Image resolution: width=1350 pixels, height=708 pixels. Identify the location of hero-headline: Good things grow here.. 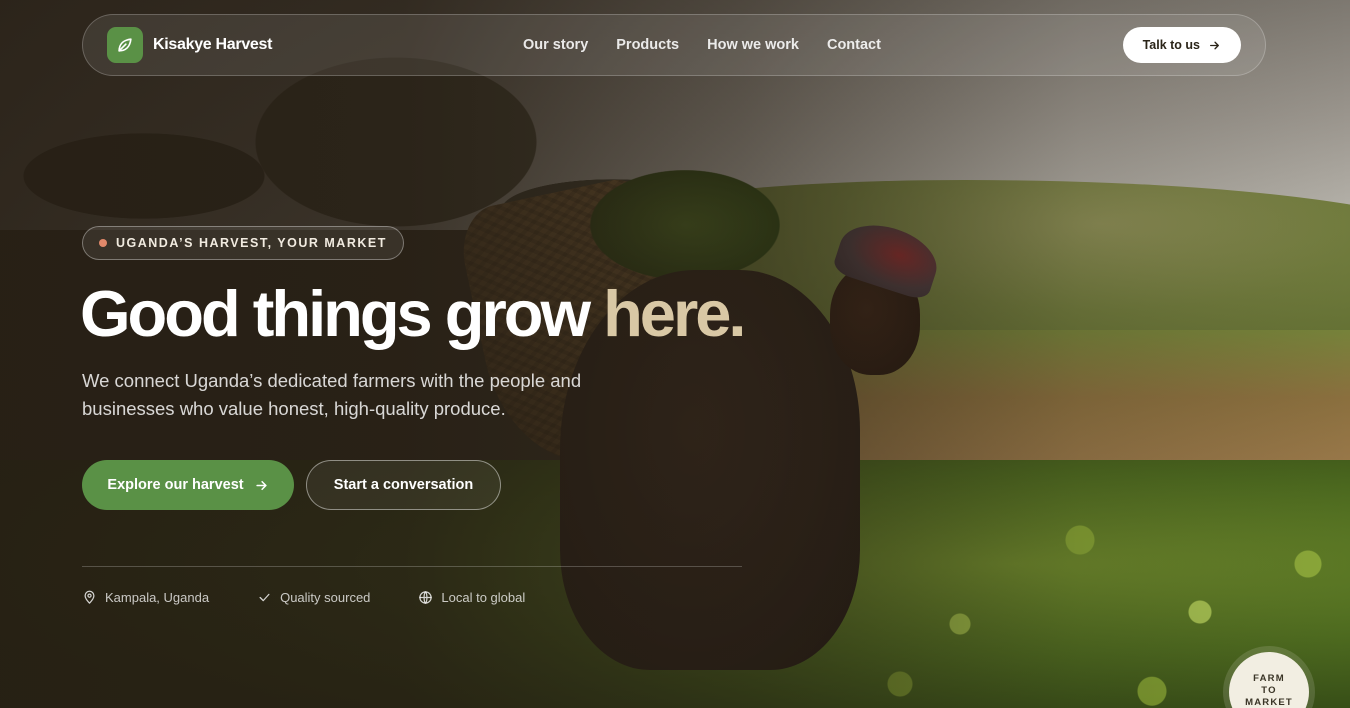
(413, 313).